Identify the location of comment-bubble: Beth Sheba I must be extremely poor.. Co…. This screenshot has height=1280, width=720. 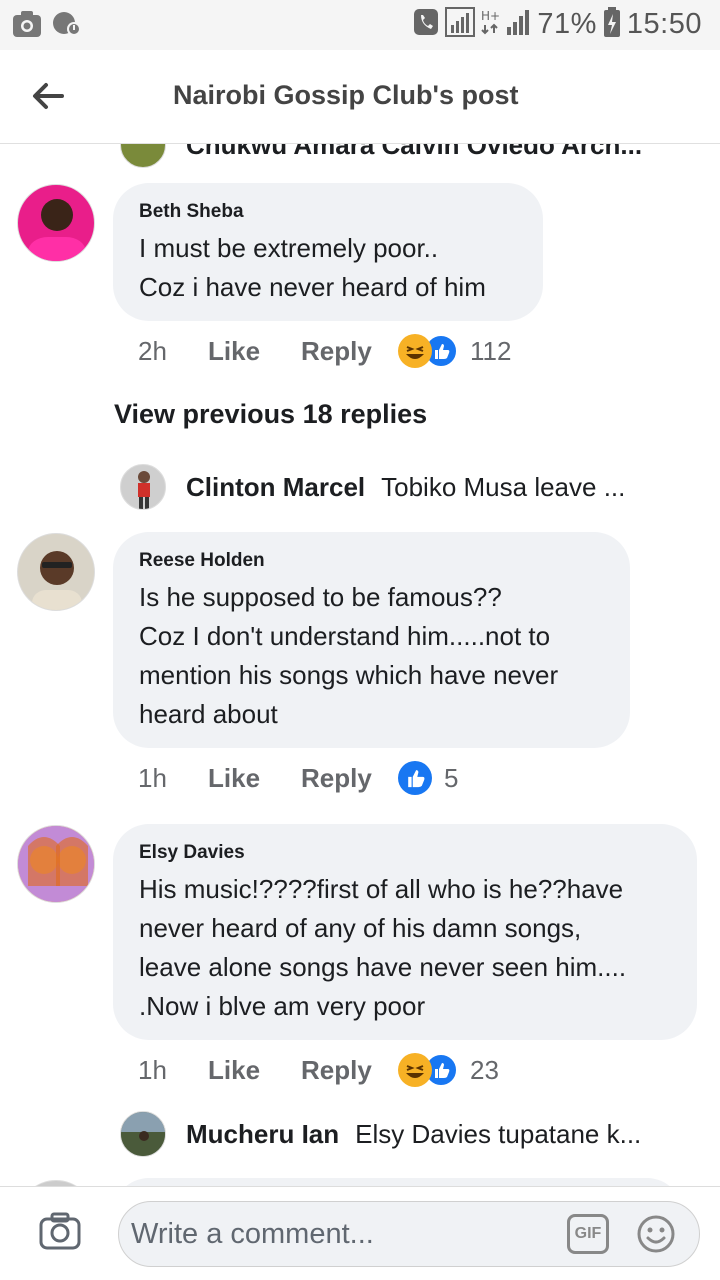
(328, 252).